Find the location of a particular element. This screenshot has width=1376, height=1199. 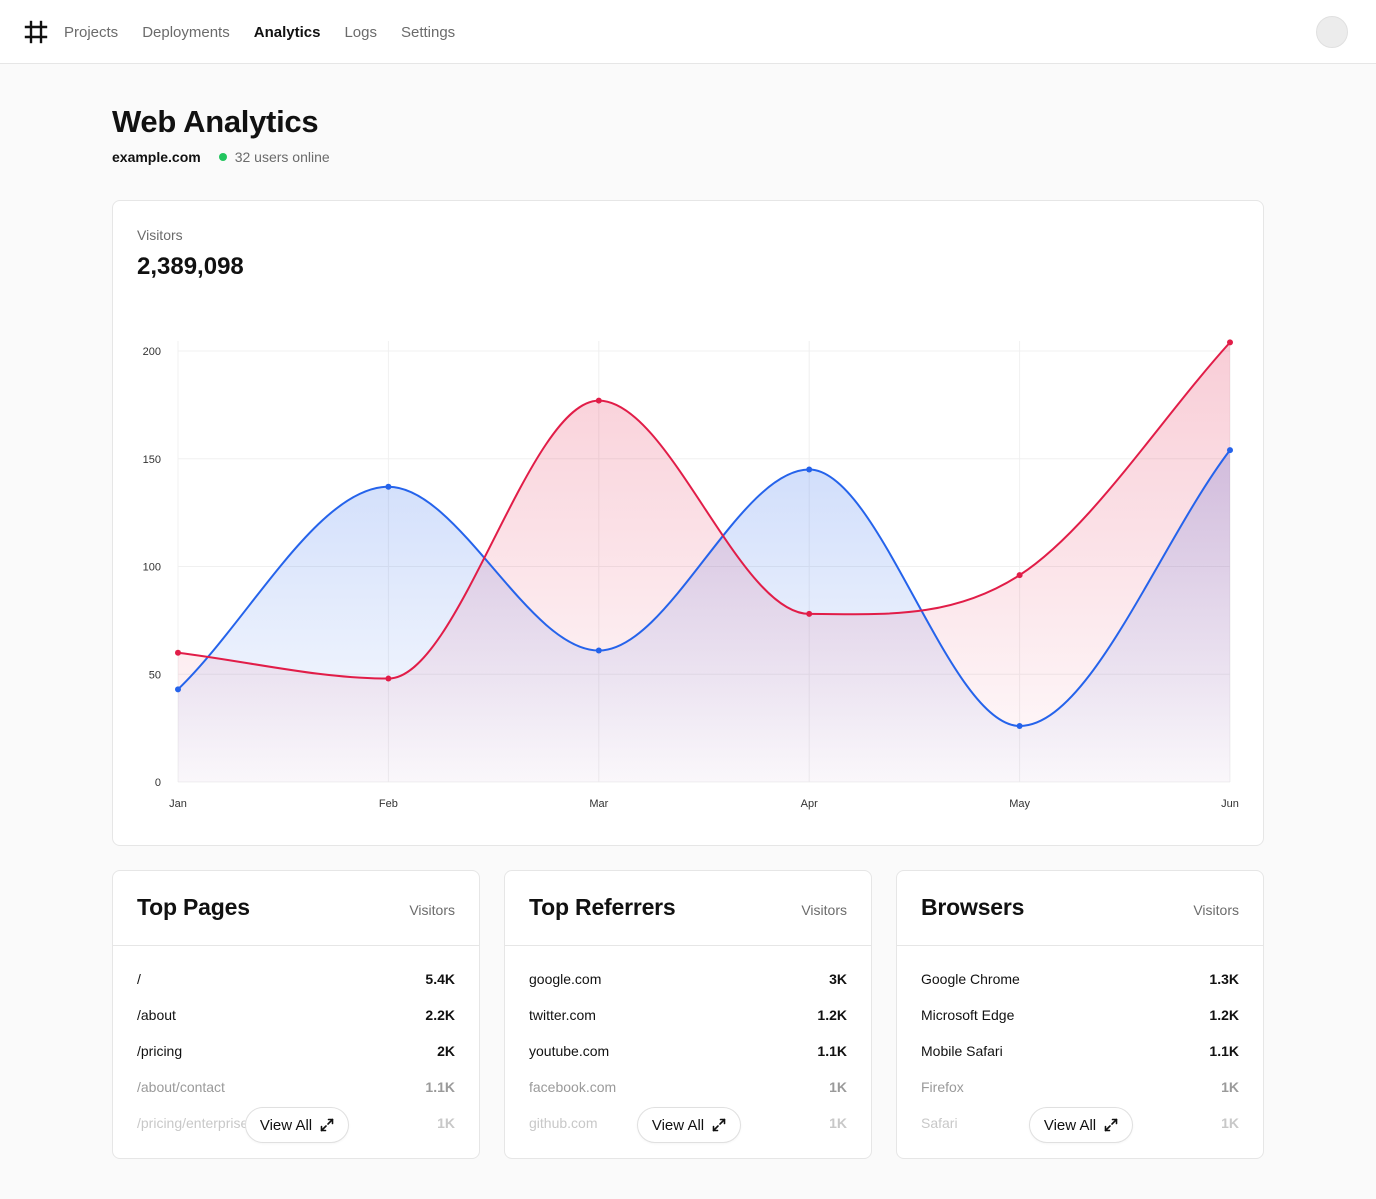

item-name: Microsoft Edge is located at coordinates (968, 1015).